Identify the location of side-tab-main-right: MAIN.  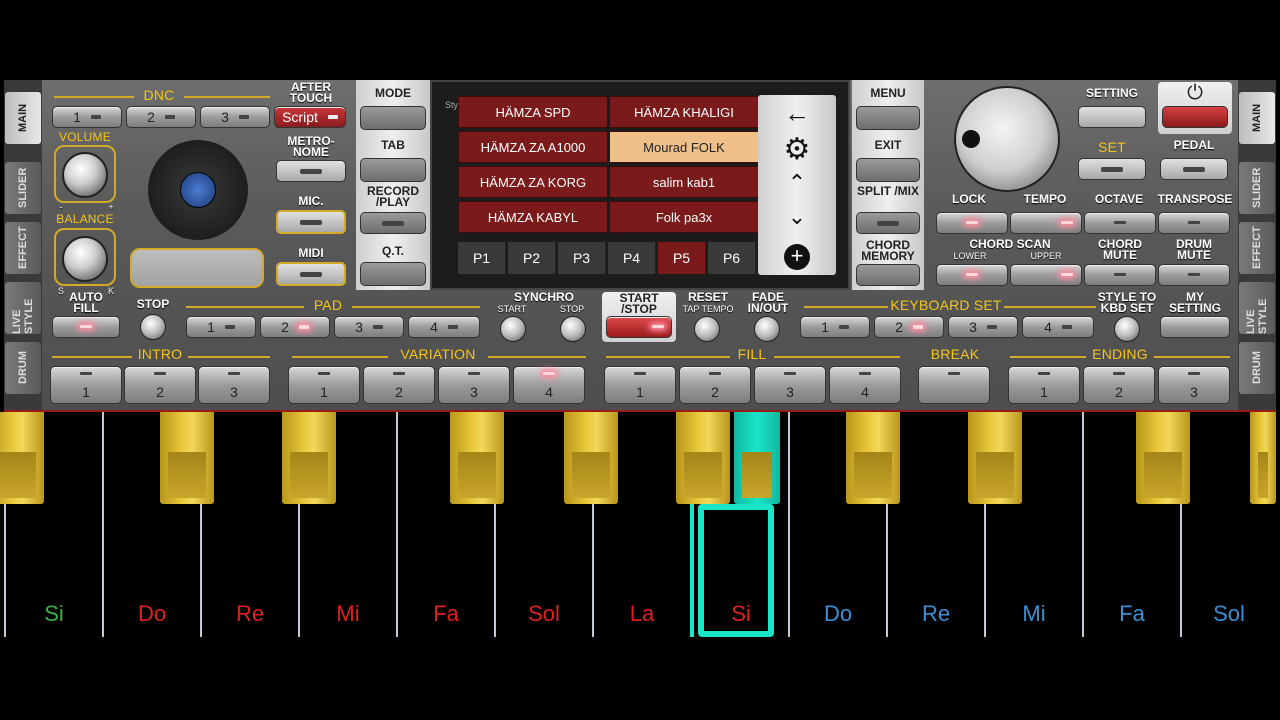
(1257, 118).